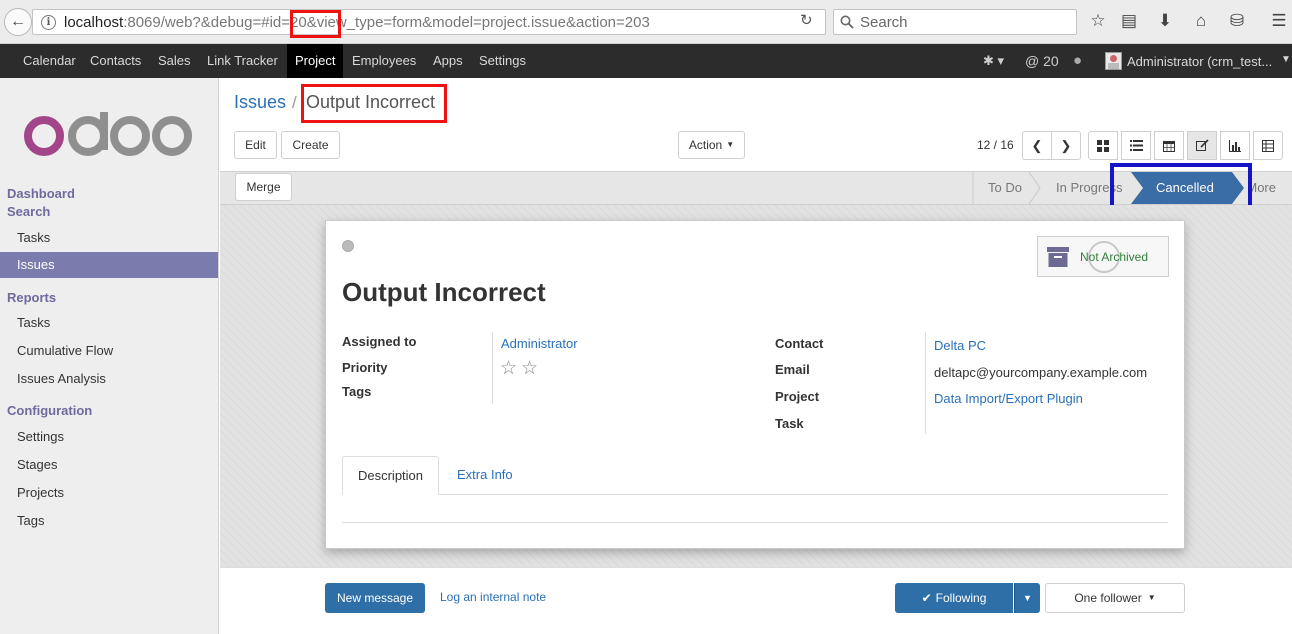 The image size is (1292, 634). What do you see at coordinates (365, 367) in the screenshot?
I see `label-priority: Priority` at bounding box center [365, 367].